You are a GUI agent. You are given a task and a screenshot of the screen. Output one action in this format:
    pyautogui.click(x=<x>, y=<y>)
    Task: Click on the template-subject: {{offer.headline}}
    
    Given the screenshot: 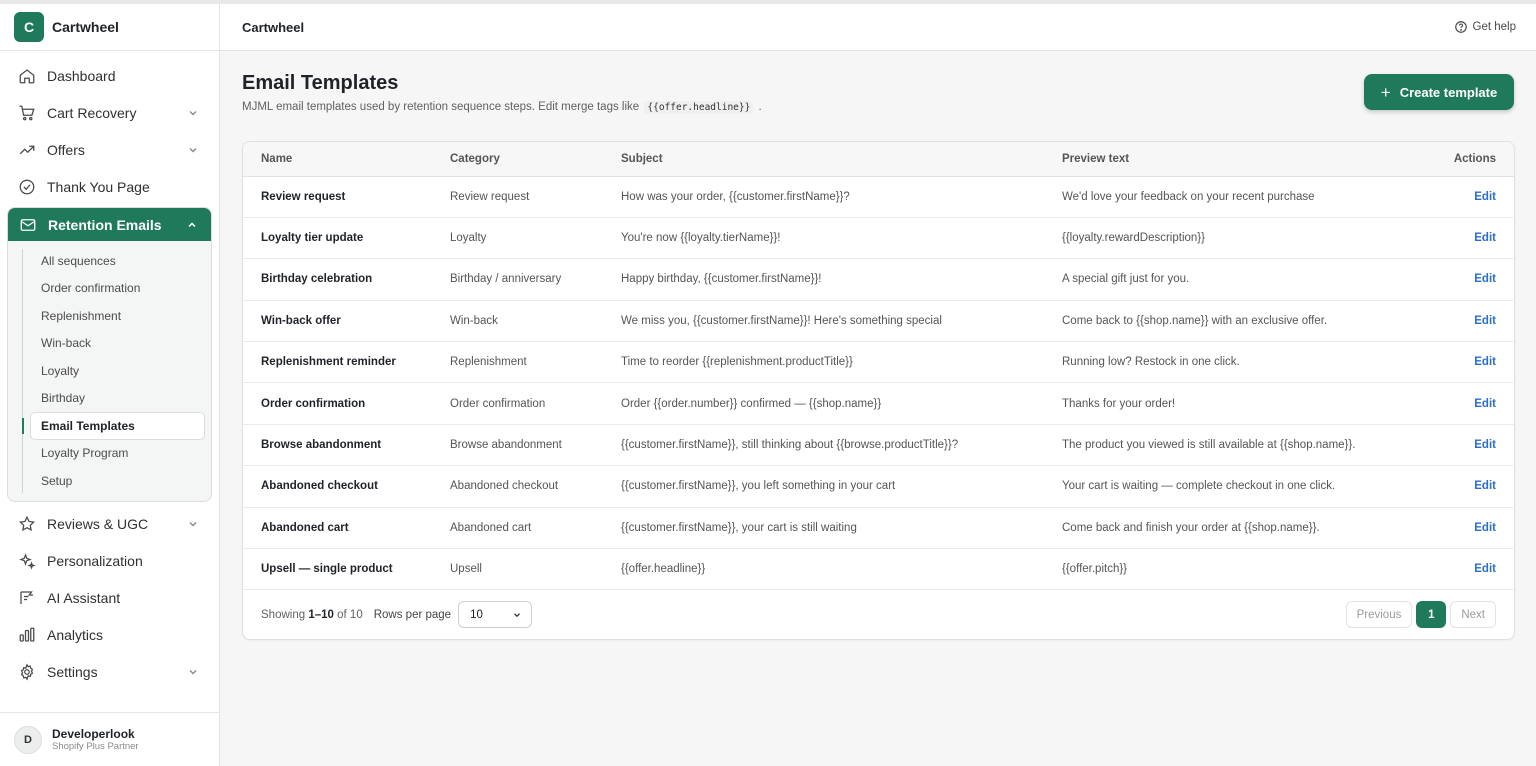 What is the action you would take?
    pyautogui.click(x=841, y=569)
    